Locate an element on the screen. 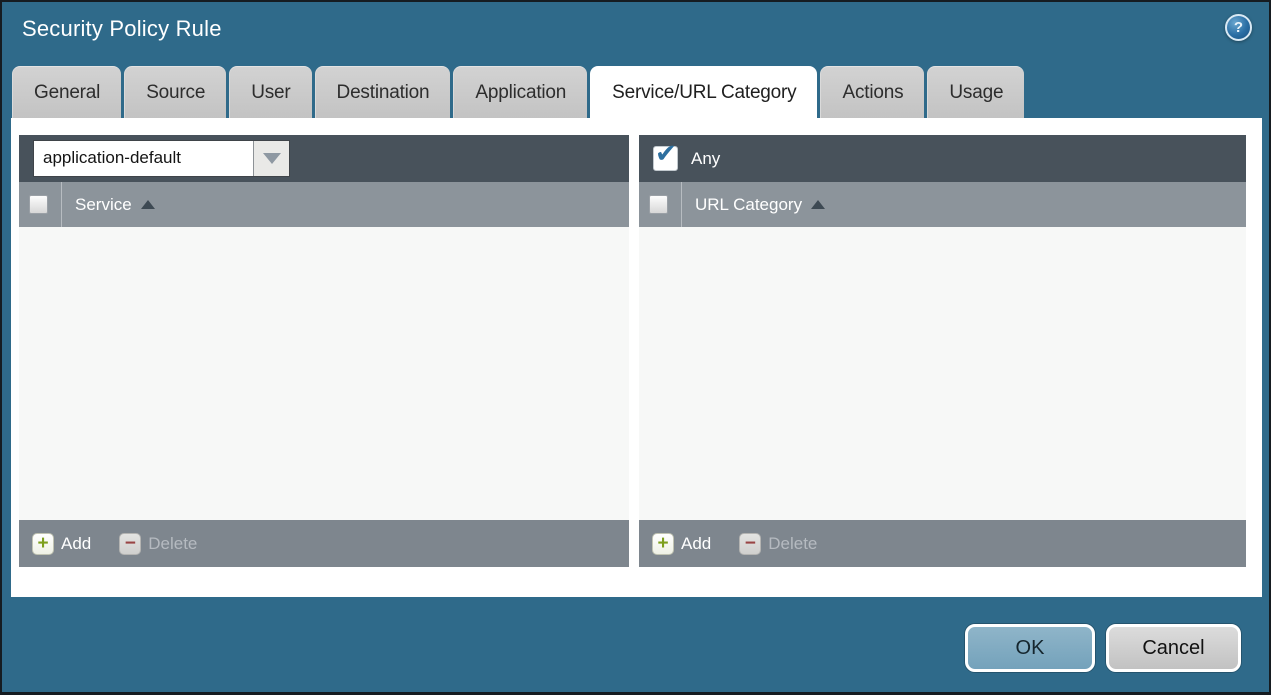 The image size is (1271, 695). cancel-button: Cancel is located at coordinates (1173, 648).